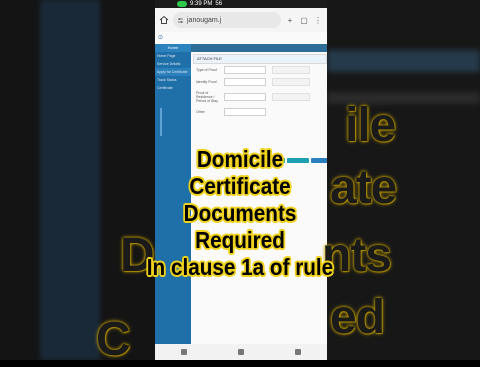 This screenshot has height=367, width=480. I want to click on home-nav-icon, so click(240, 352).